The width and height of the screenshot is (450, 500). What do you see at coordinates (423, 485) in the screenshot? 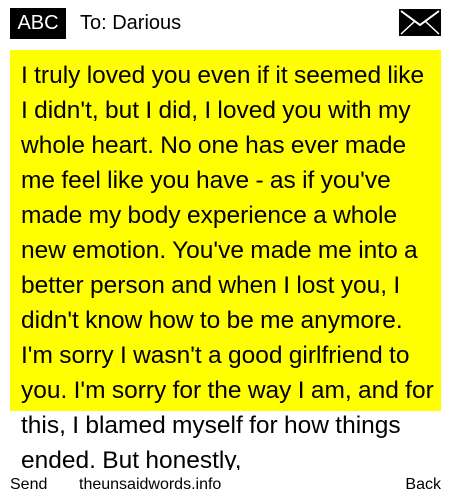
I see `back-softkey: Back` at bounding box center [423, 485].